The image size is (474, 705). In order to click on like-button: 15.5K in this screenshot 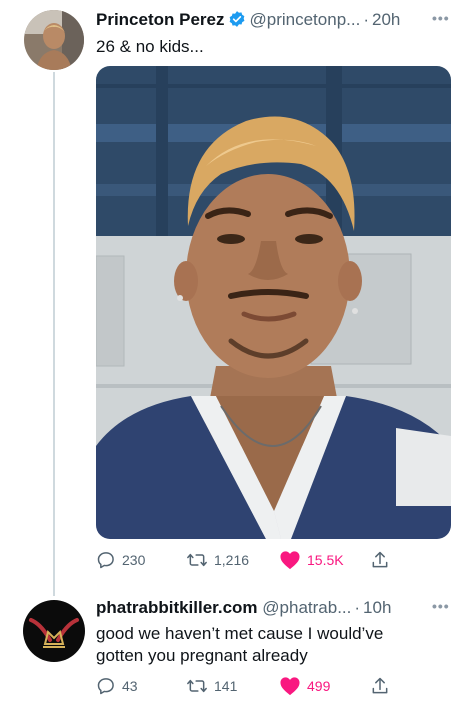, I will do `click(311, 560)`.